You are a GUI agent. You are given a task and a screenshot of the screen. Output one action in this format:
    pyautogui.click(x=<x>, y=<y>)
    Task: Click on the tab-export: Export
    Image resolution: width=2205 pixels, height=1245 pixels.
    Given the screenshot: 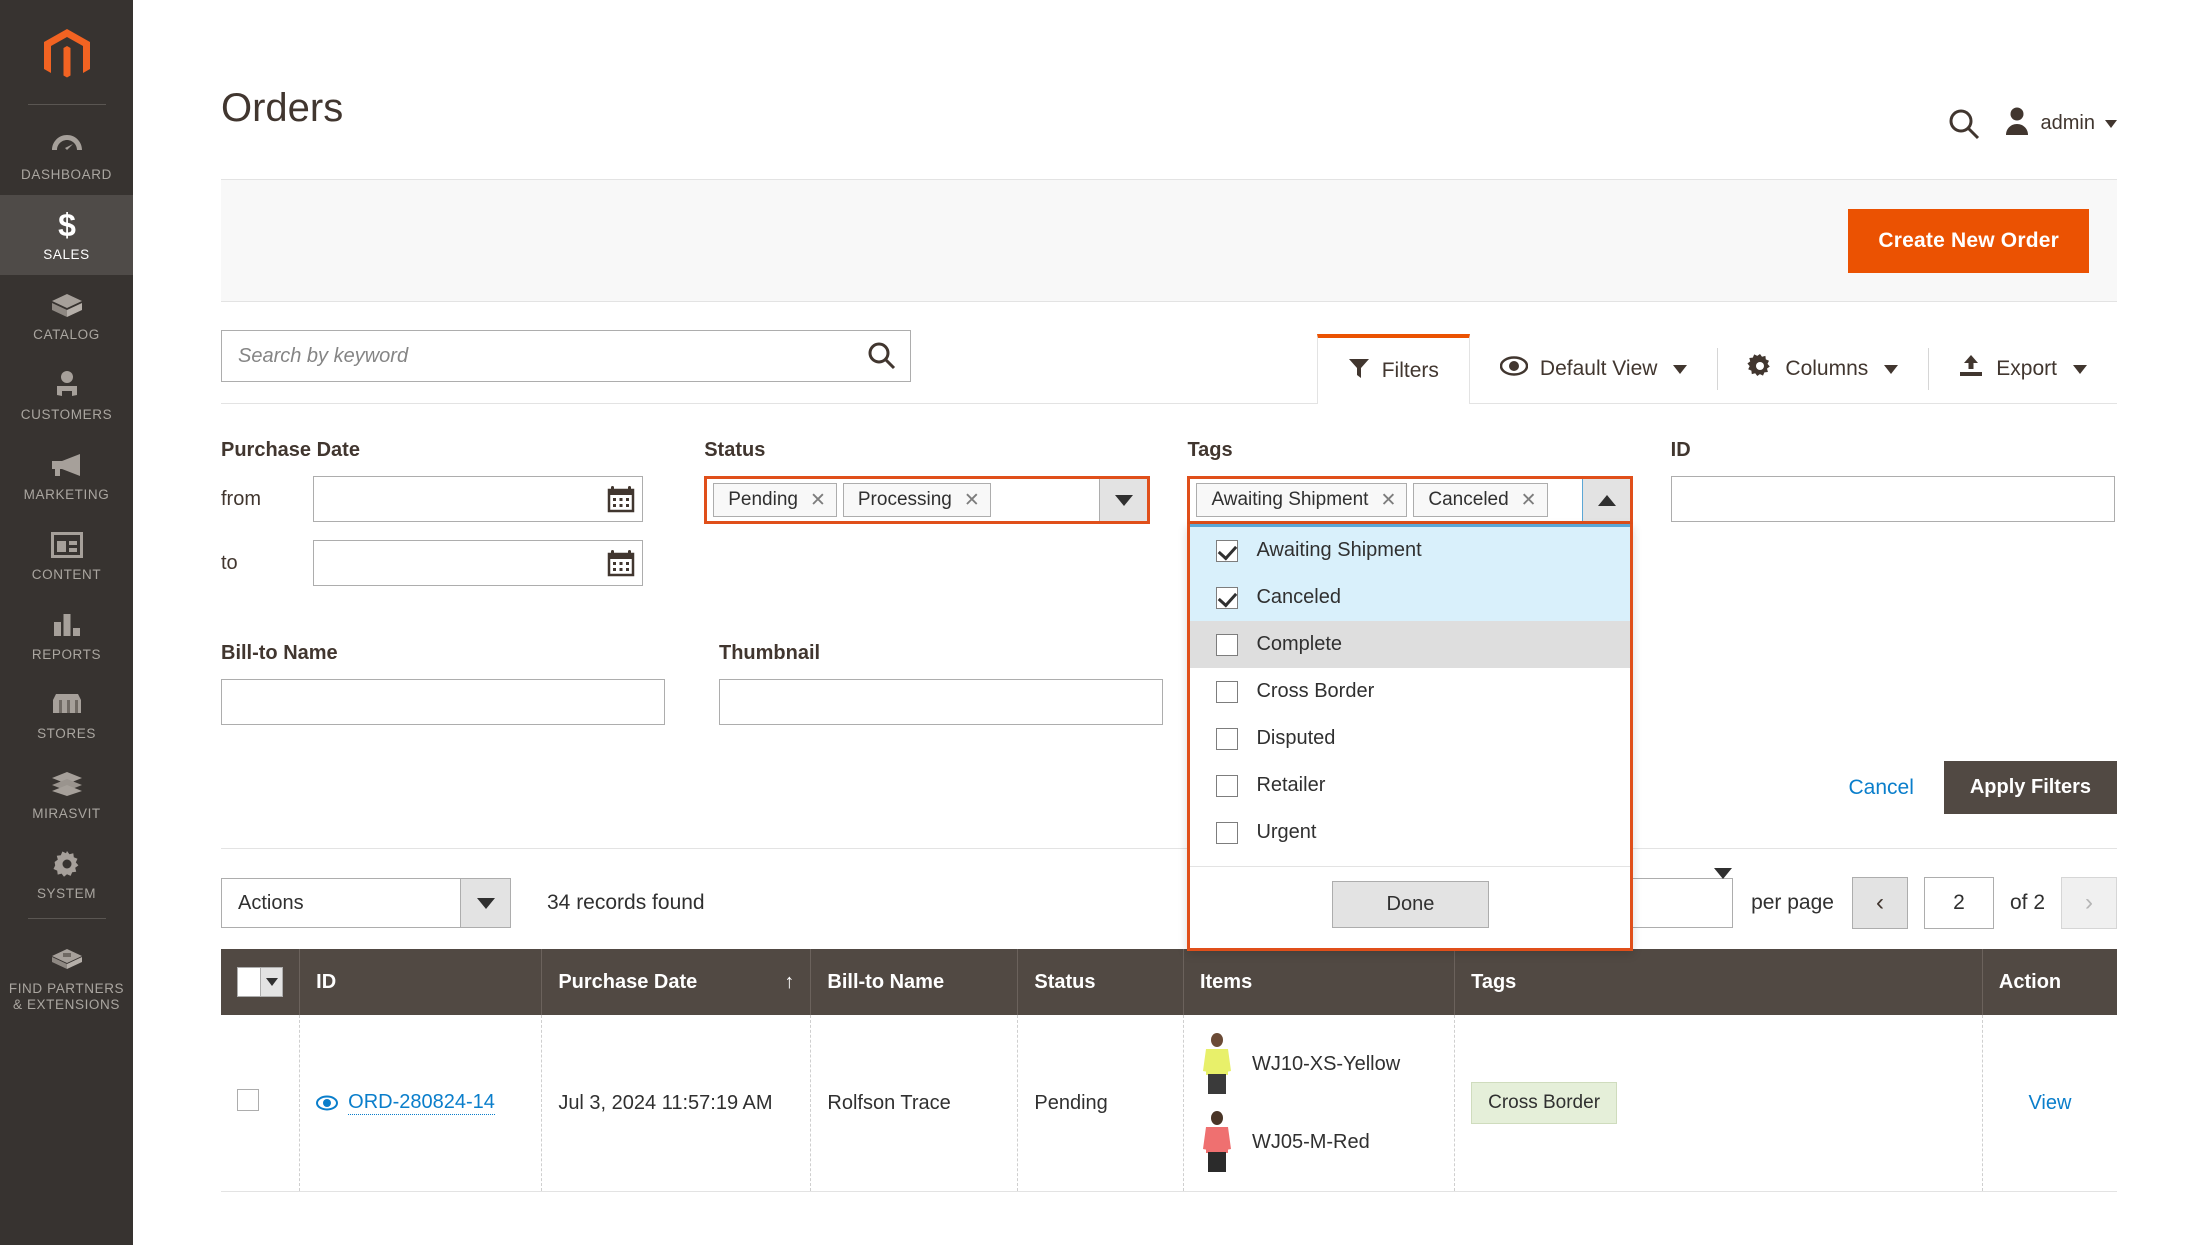 What is the action you would take?
    pyautogui.click(x=2022, y=369)
    